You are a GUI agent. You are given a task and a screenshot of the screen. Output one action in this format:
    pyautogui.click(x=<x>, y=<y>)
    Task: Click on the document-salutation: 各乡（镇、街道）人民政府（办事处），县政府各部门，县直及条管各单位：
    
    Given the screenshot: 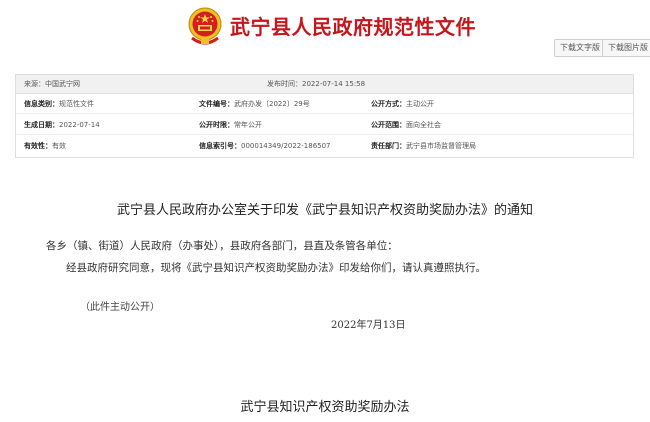 What is the action you would take?
    pyautogui.click(x=222, y=246)
    